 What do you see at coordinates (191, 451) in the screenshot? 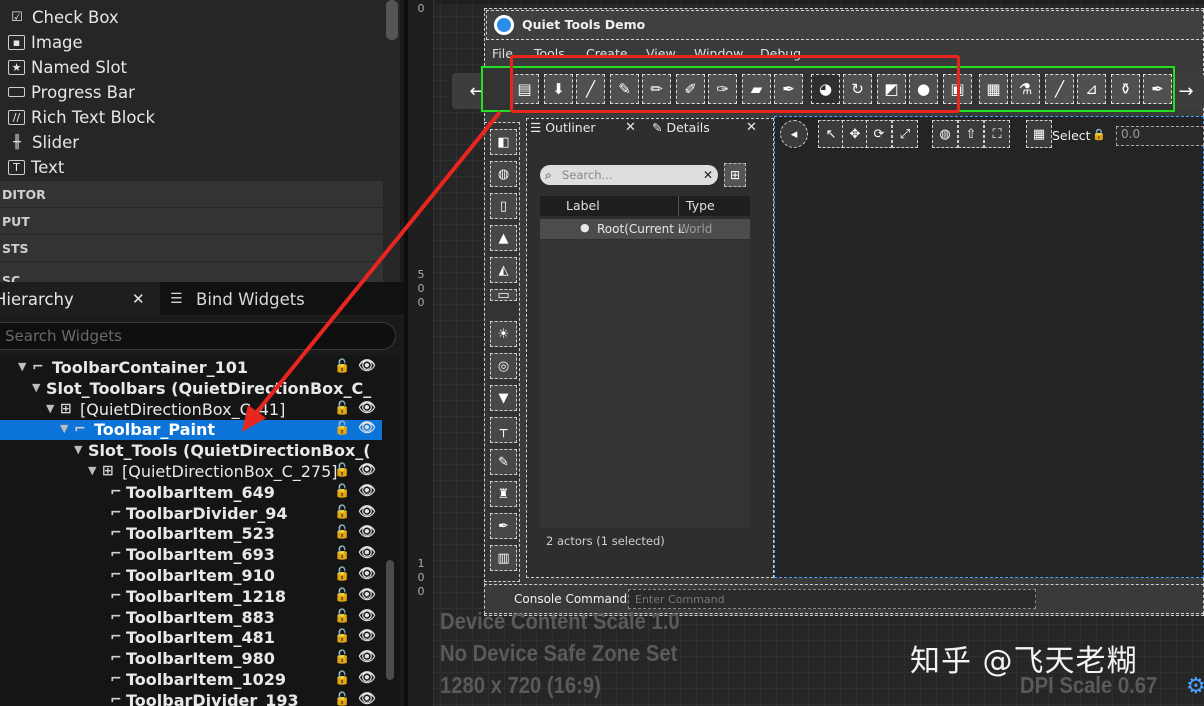
I see `hierarchy-row: ▼ Slot_Tools (QuietDirectionBox_(` at bounding box center [191, 451].